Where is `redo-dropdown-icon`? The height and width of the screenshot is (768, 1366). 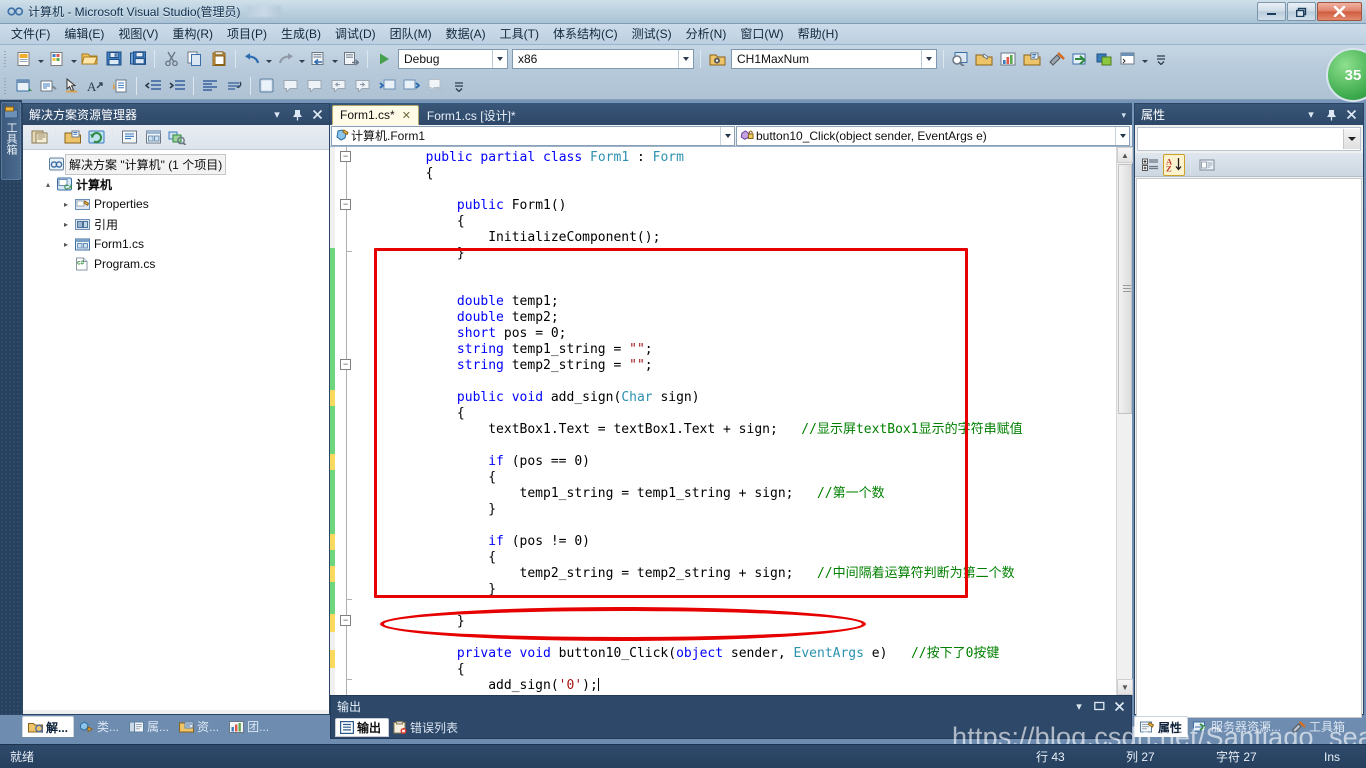
redo-dropdown-icon is located at coordinates (301, 59).